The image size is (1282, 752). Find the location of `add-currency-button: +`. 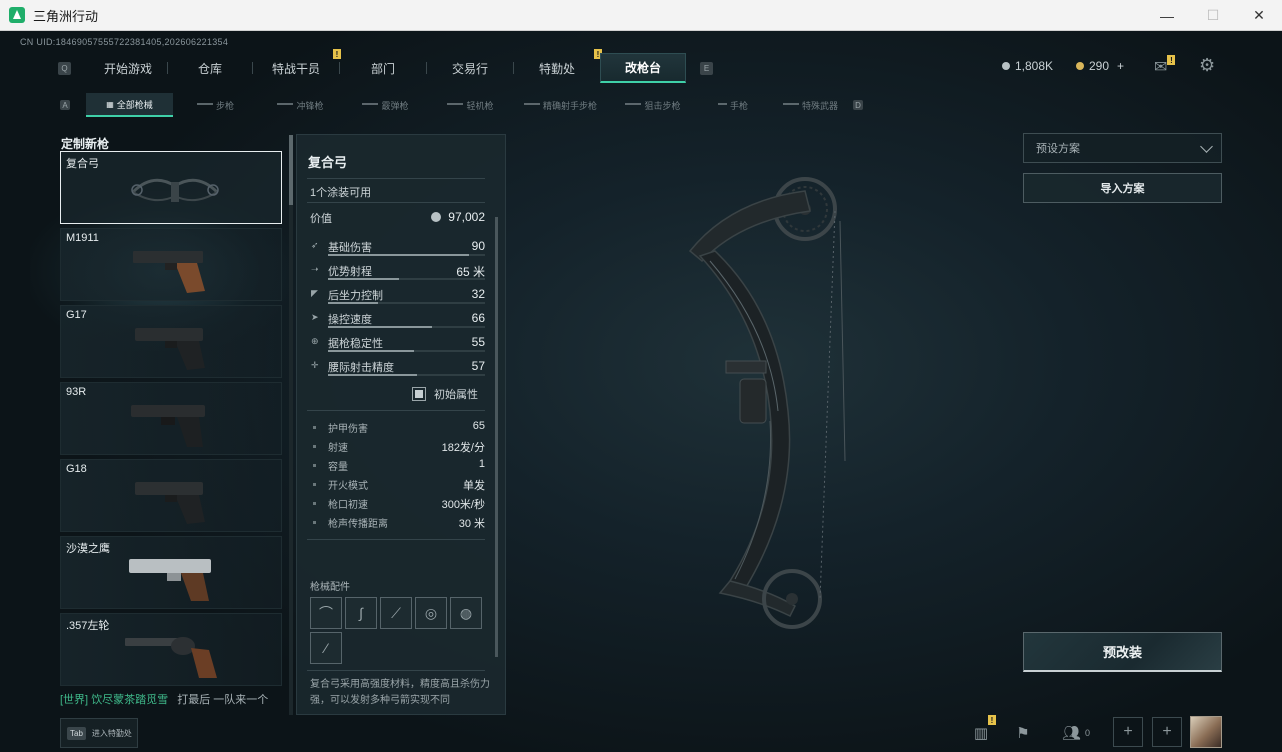

add-currency-button: + is located at coordinates (1120, 66).